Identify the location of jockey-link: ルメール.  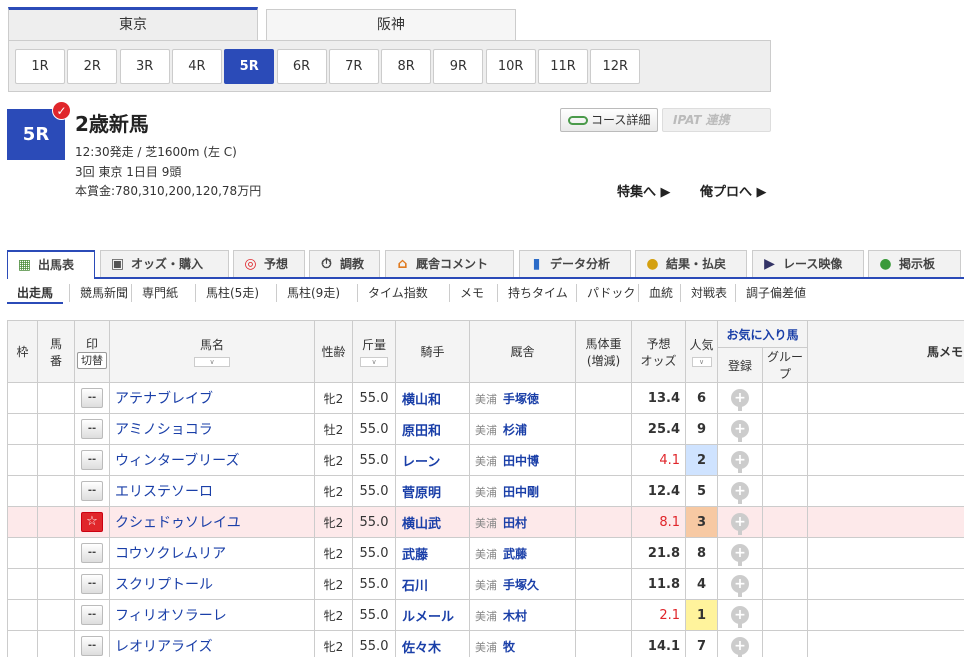
(432, 615).